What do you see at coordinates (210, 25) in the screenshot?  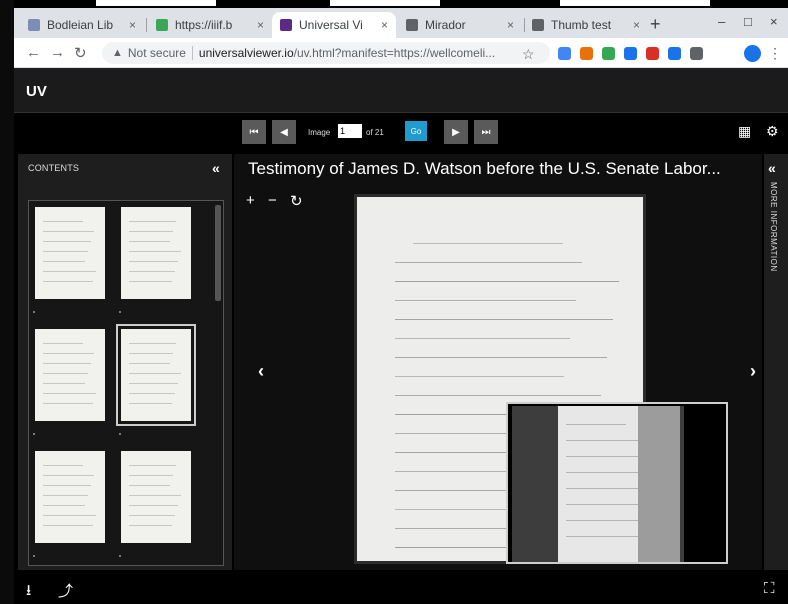 I see `tab-iiif: https://iiif.b ×` at bounding box center [210, 25].